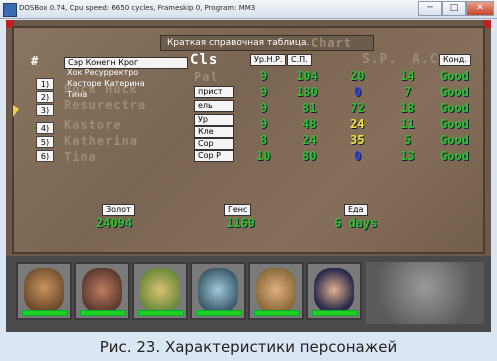  Describe the element at coordinates (45, 128) in the screenshot. I see `party-num-4: 4)` at that location.